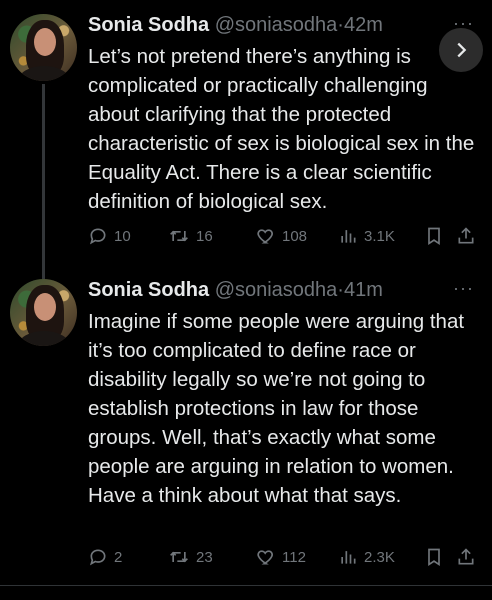  Describe the element at coordinates (379, 236) in the screenshot. I see `views-count: 3.1K` at that location.